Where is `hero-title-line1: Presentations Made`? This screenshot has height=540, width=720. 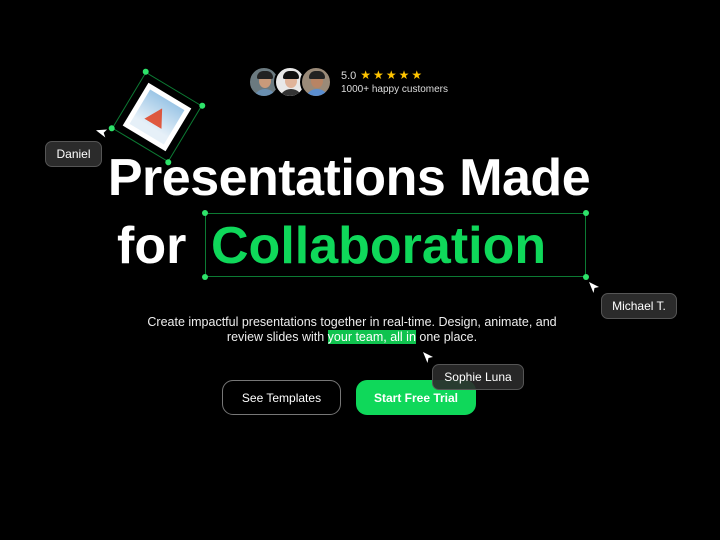 hero-title-line1: Presentations Made is located at coordinates (349, 178).